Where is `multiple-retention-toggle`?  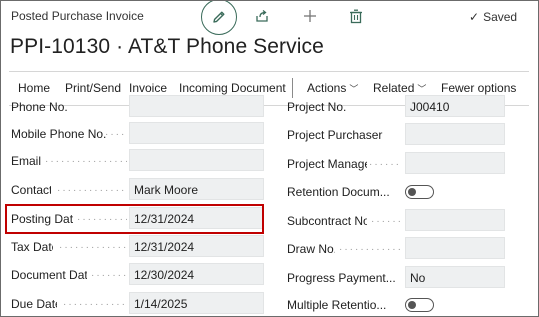
multiple-retention-toggle is located at coordinates (419, 305).